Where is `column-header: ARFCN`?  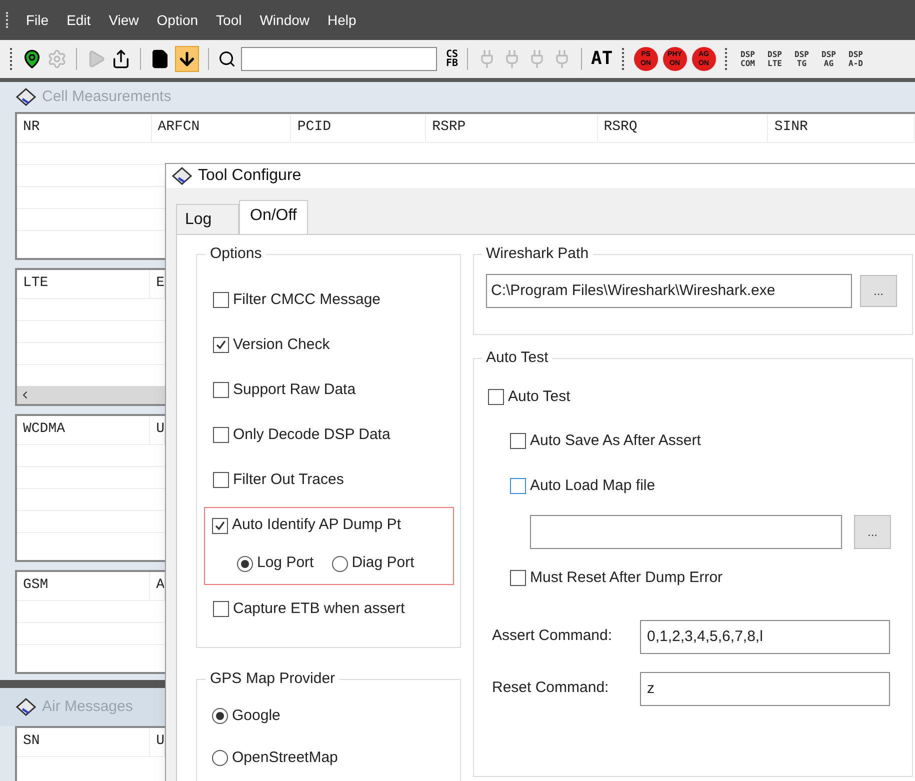
column-header: ARFCN is located at coordinates (222, 128).